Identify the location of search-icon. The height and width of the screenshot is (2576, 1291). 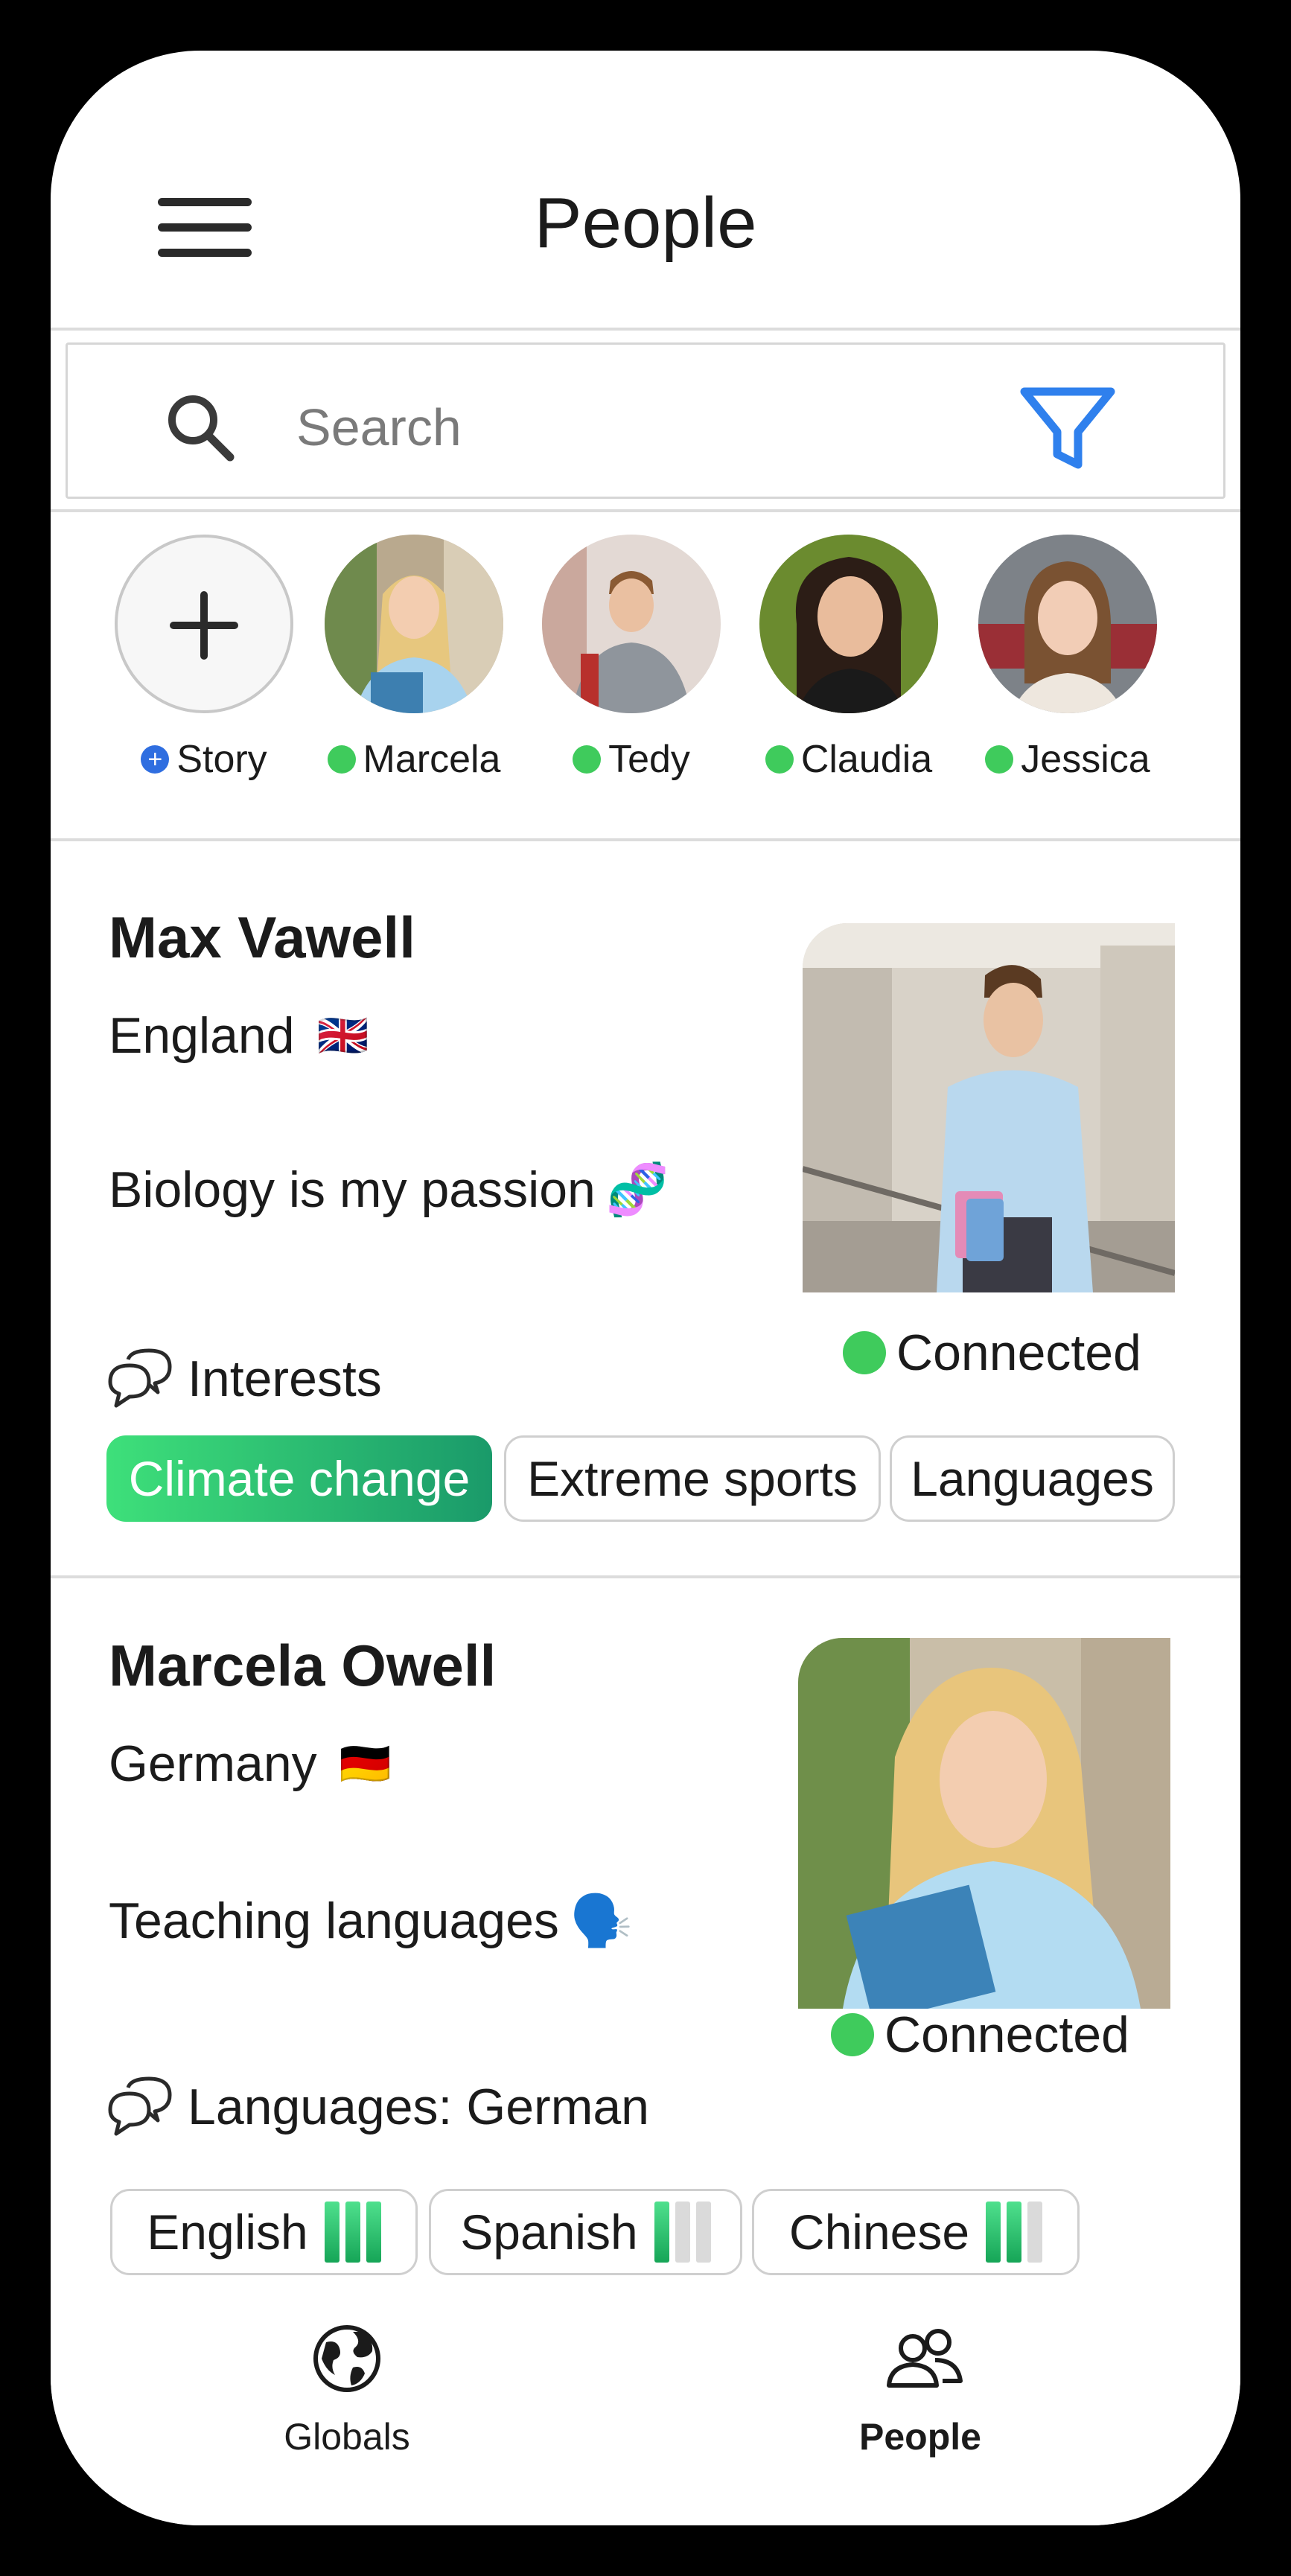
(202, 428).